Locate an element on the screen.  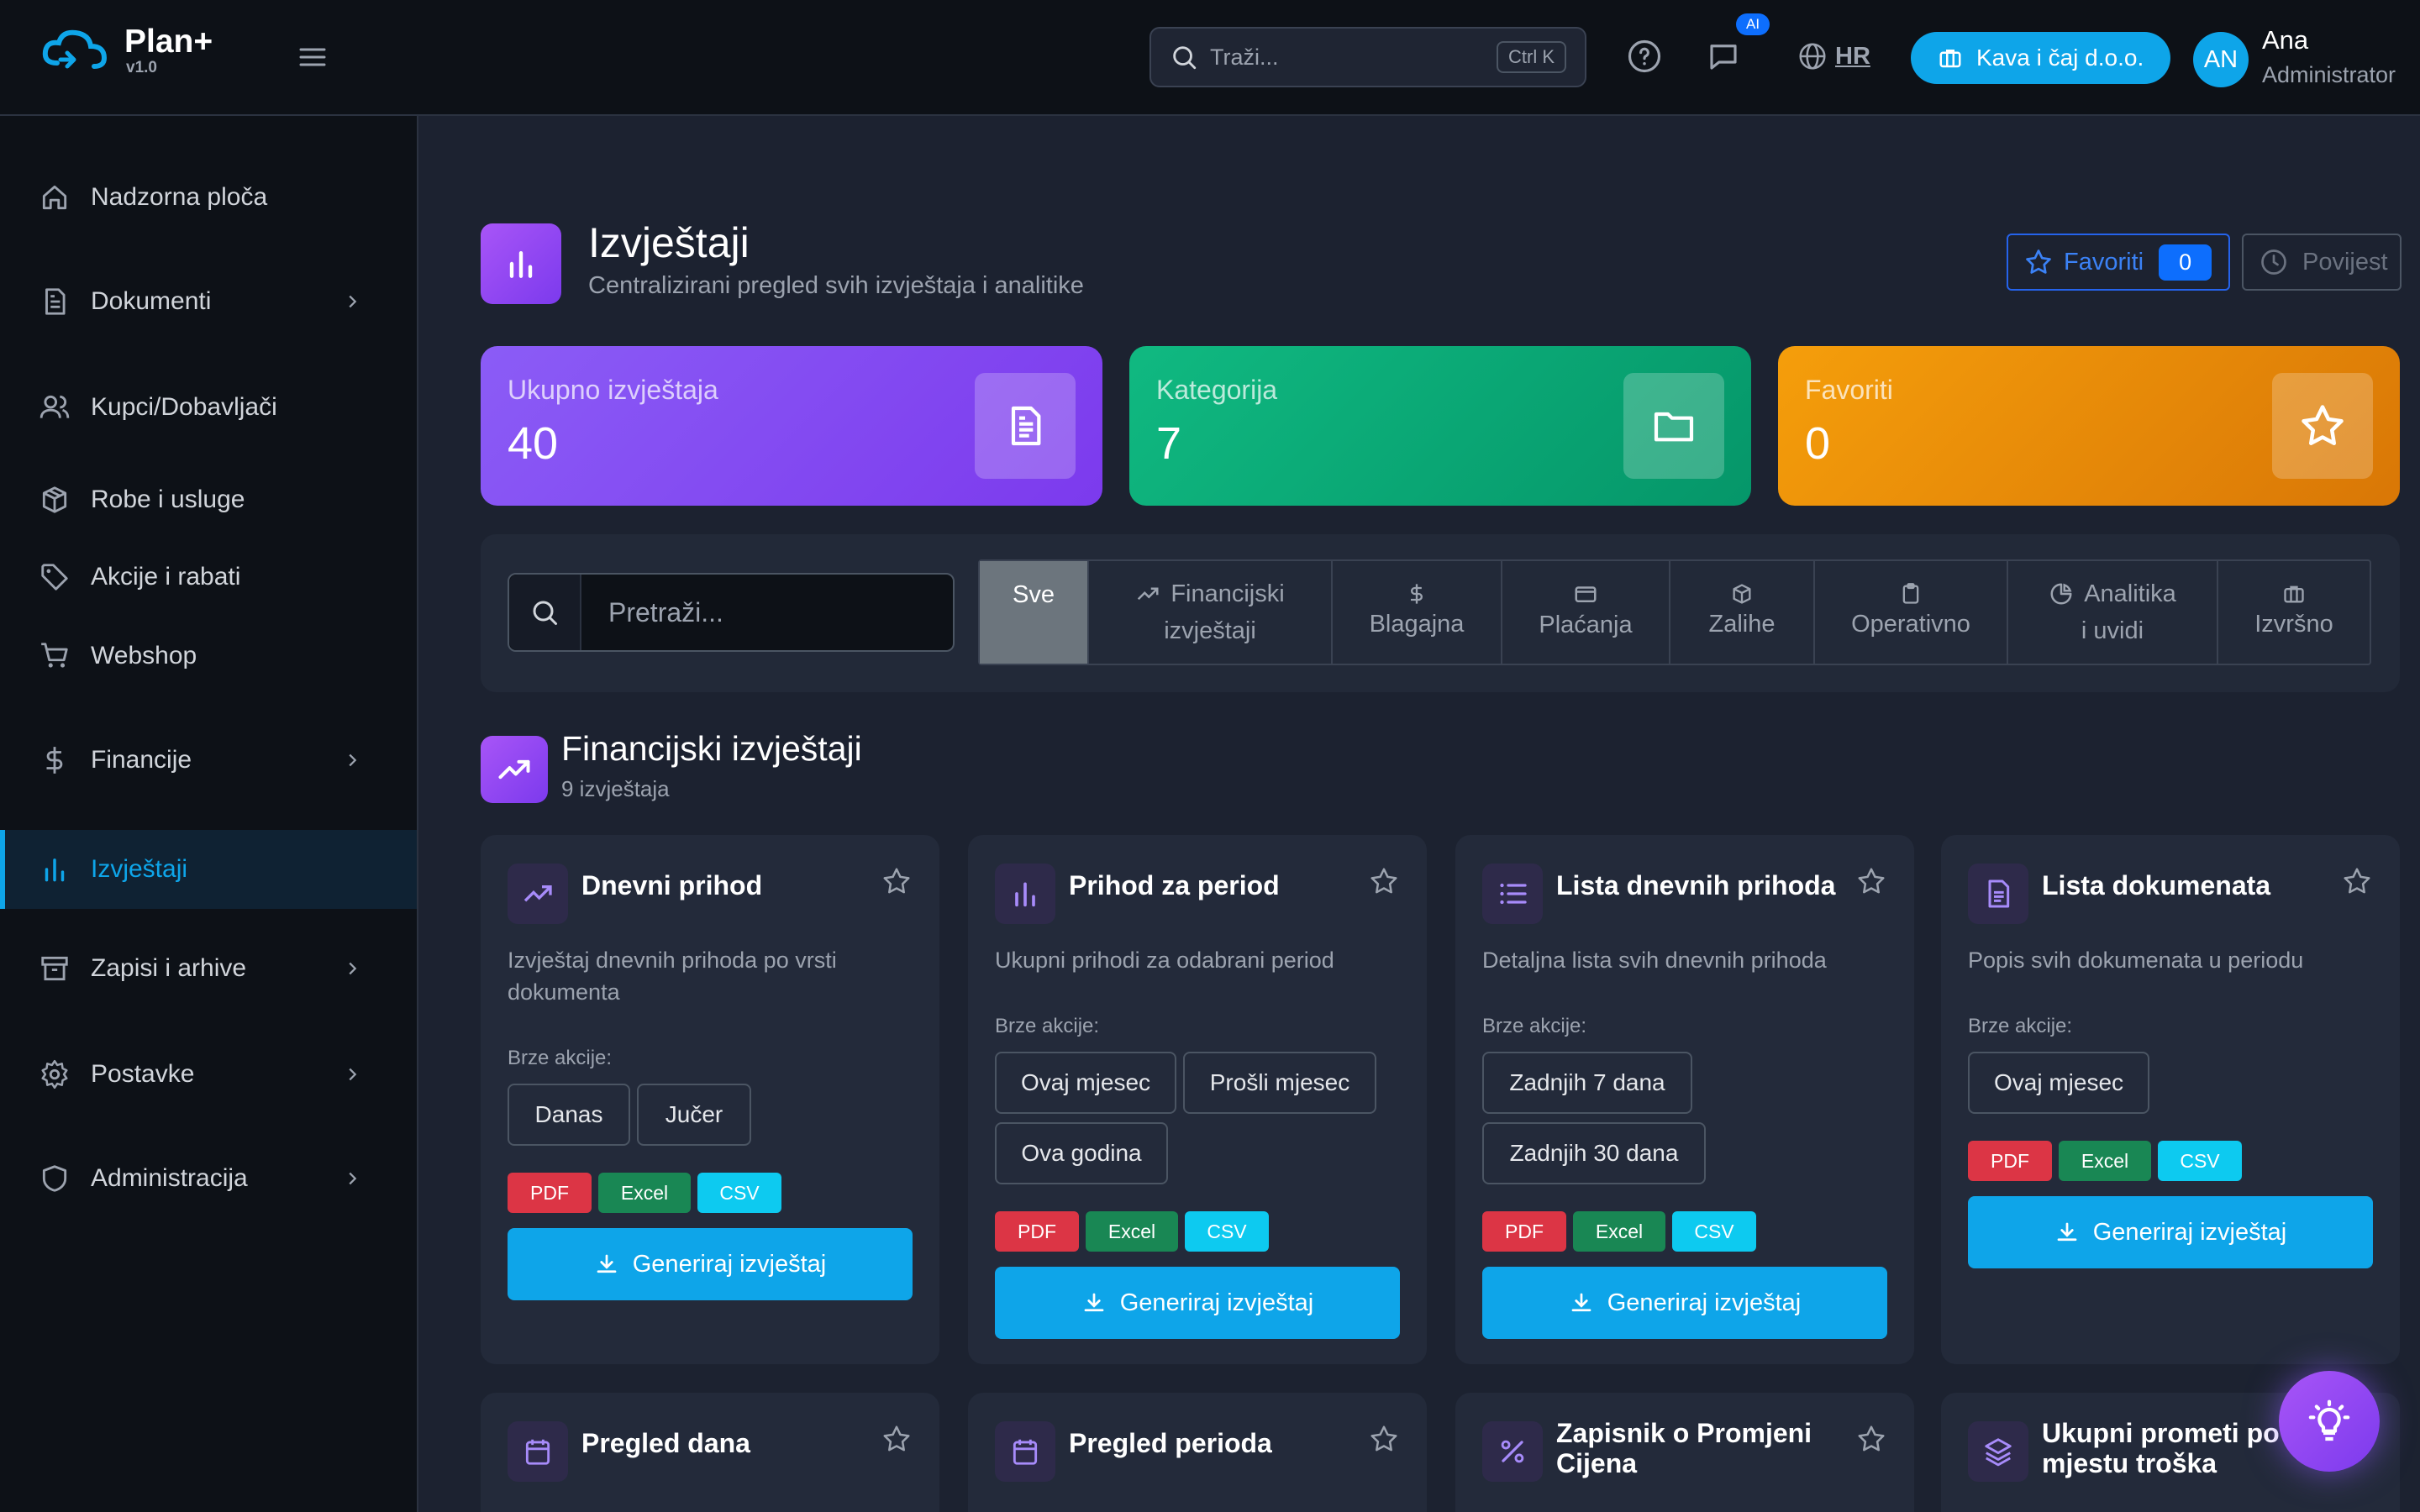
sidebar-item-dashboard: Nadzorna ploča is located at coordinates (208, 197).